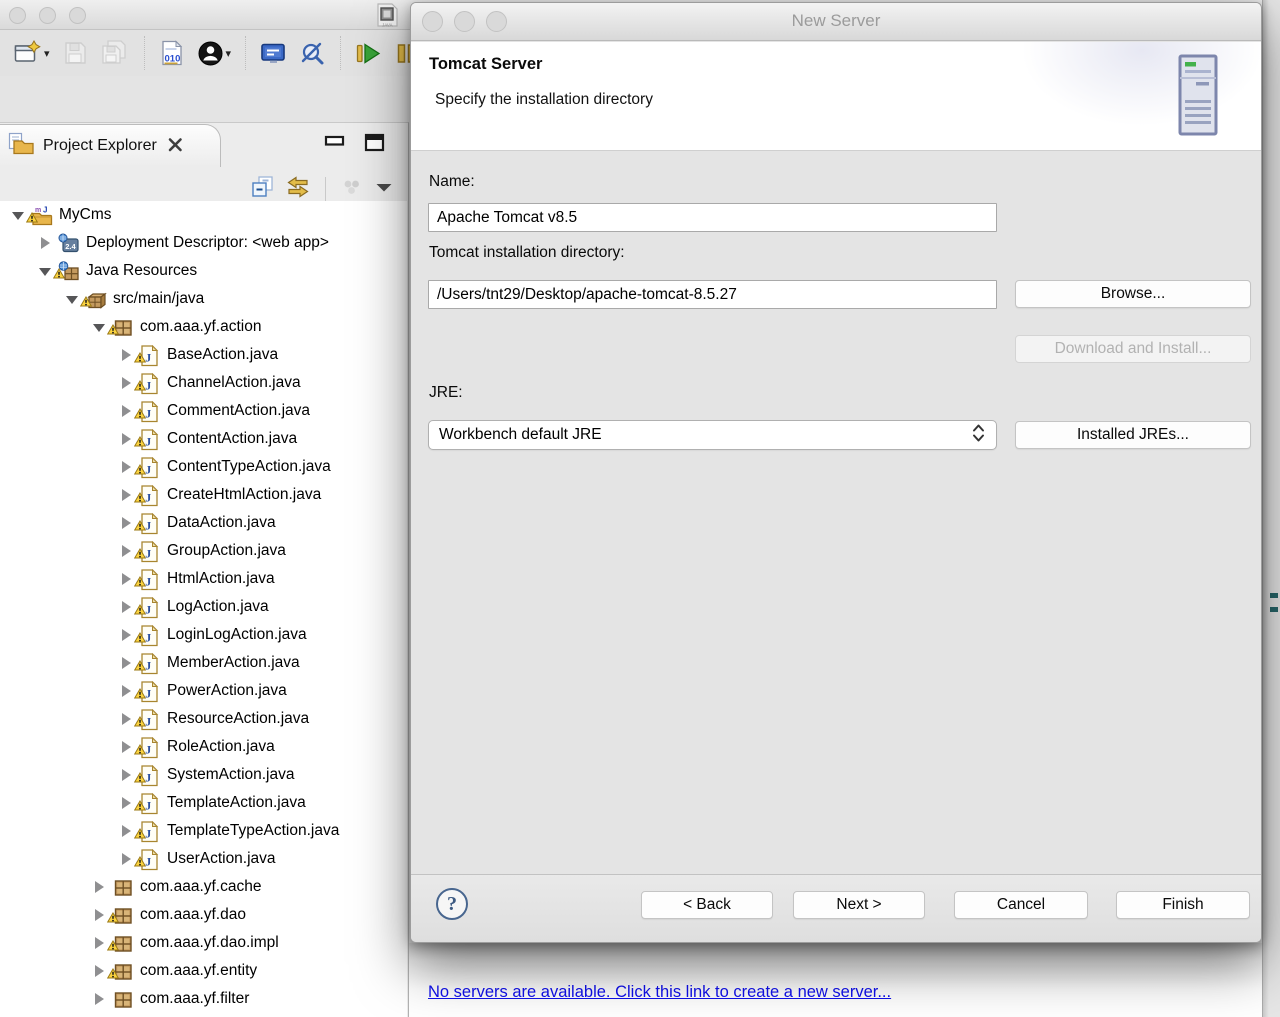 The image size is (1280, 1017). I want to click on tree-item: J ContentAction.java, so click(203, 439).